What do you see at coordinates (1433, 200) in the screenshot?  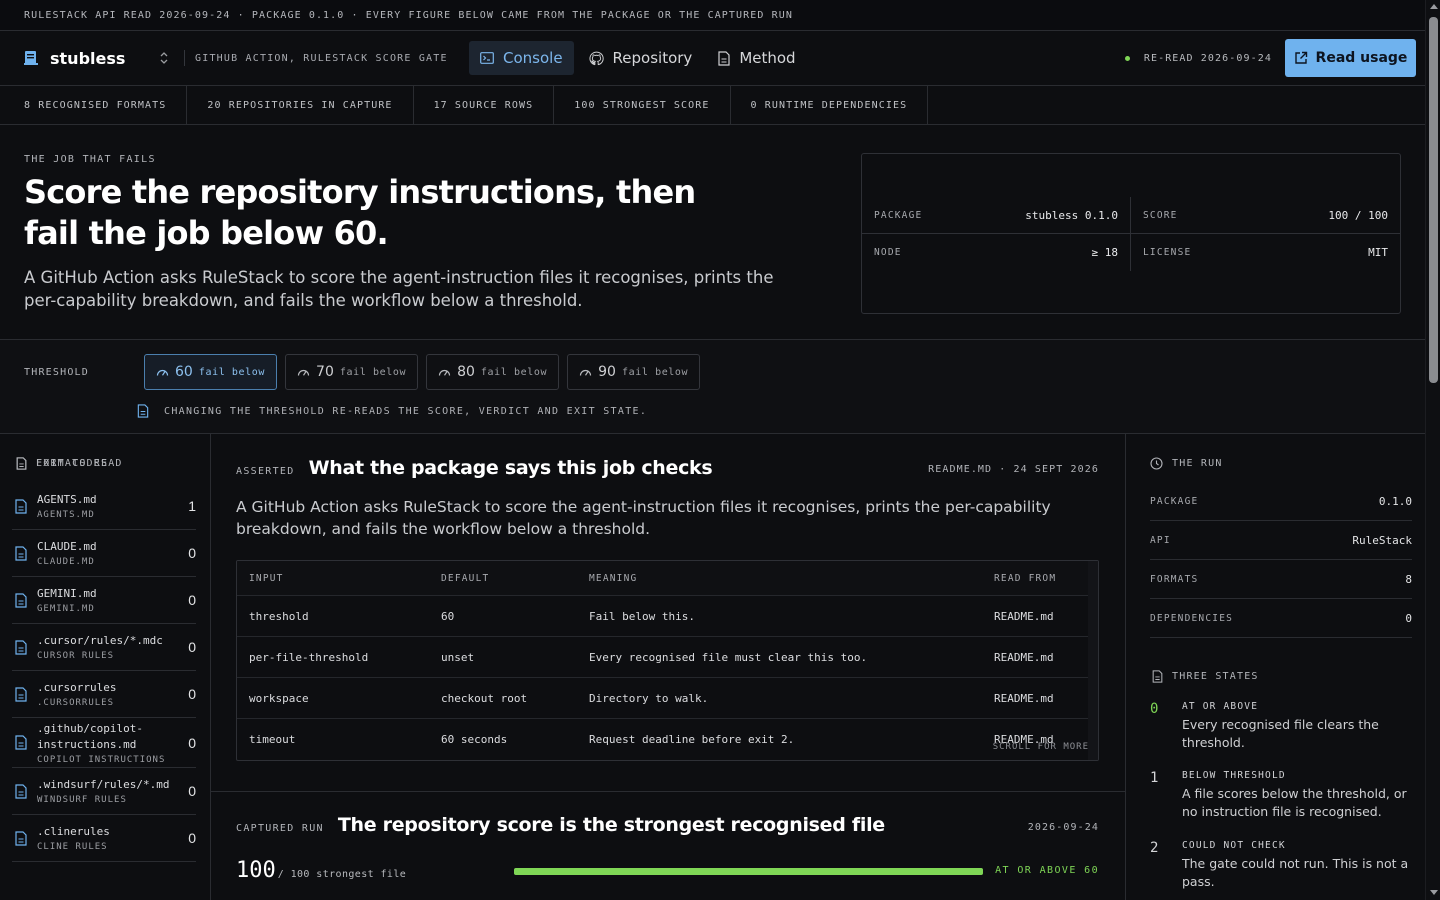 I see `scrollbar-thumb` at bounding box center [1433, 200].